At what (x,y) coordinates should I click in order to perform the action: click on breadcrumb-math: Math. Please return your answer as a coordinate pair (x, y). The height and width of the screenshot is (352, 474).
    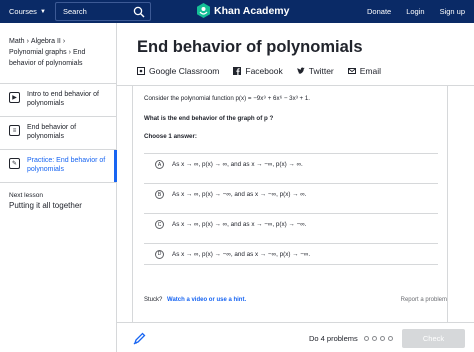
    Looking at the image, I should click on (17, 41).